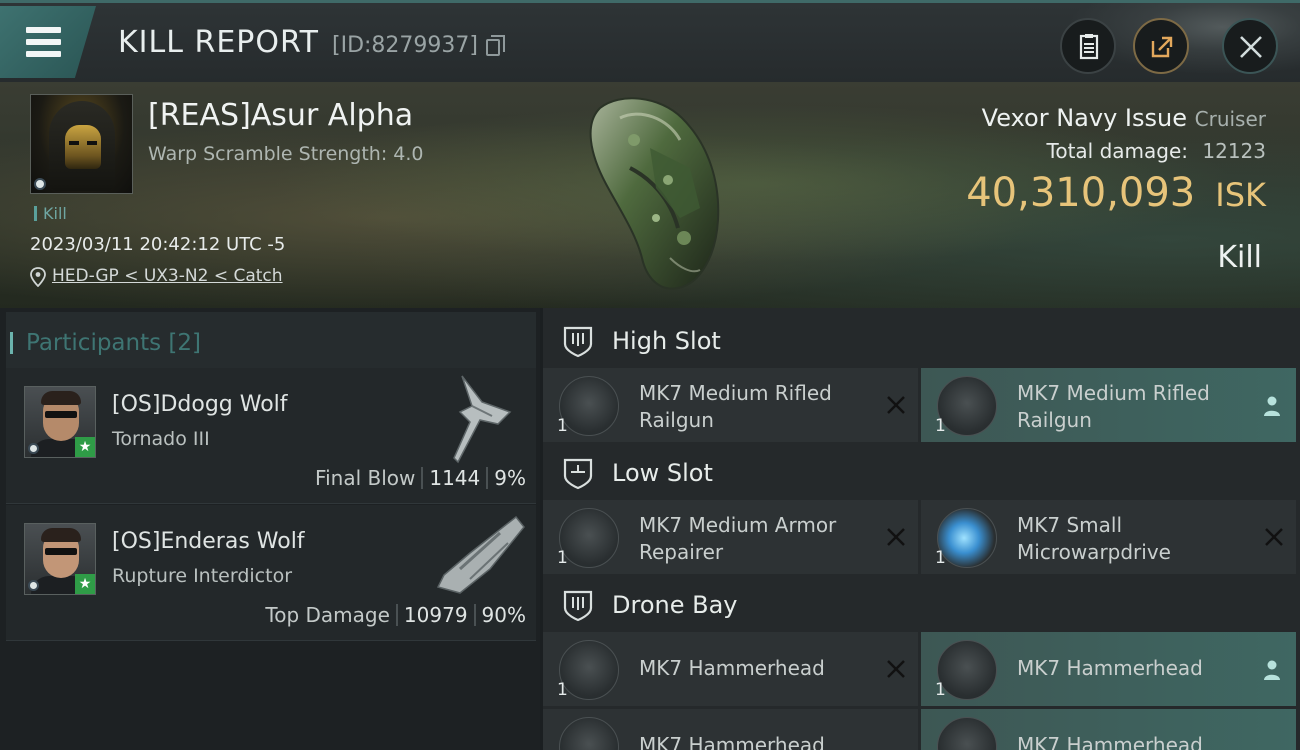  I want to click on damage-dealt: 10979, so click(435, 615).